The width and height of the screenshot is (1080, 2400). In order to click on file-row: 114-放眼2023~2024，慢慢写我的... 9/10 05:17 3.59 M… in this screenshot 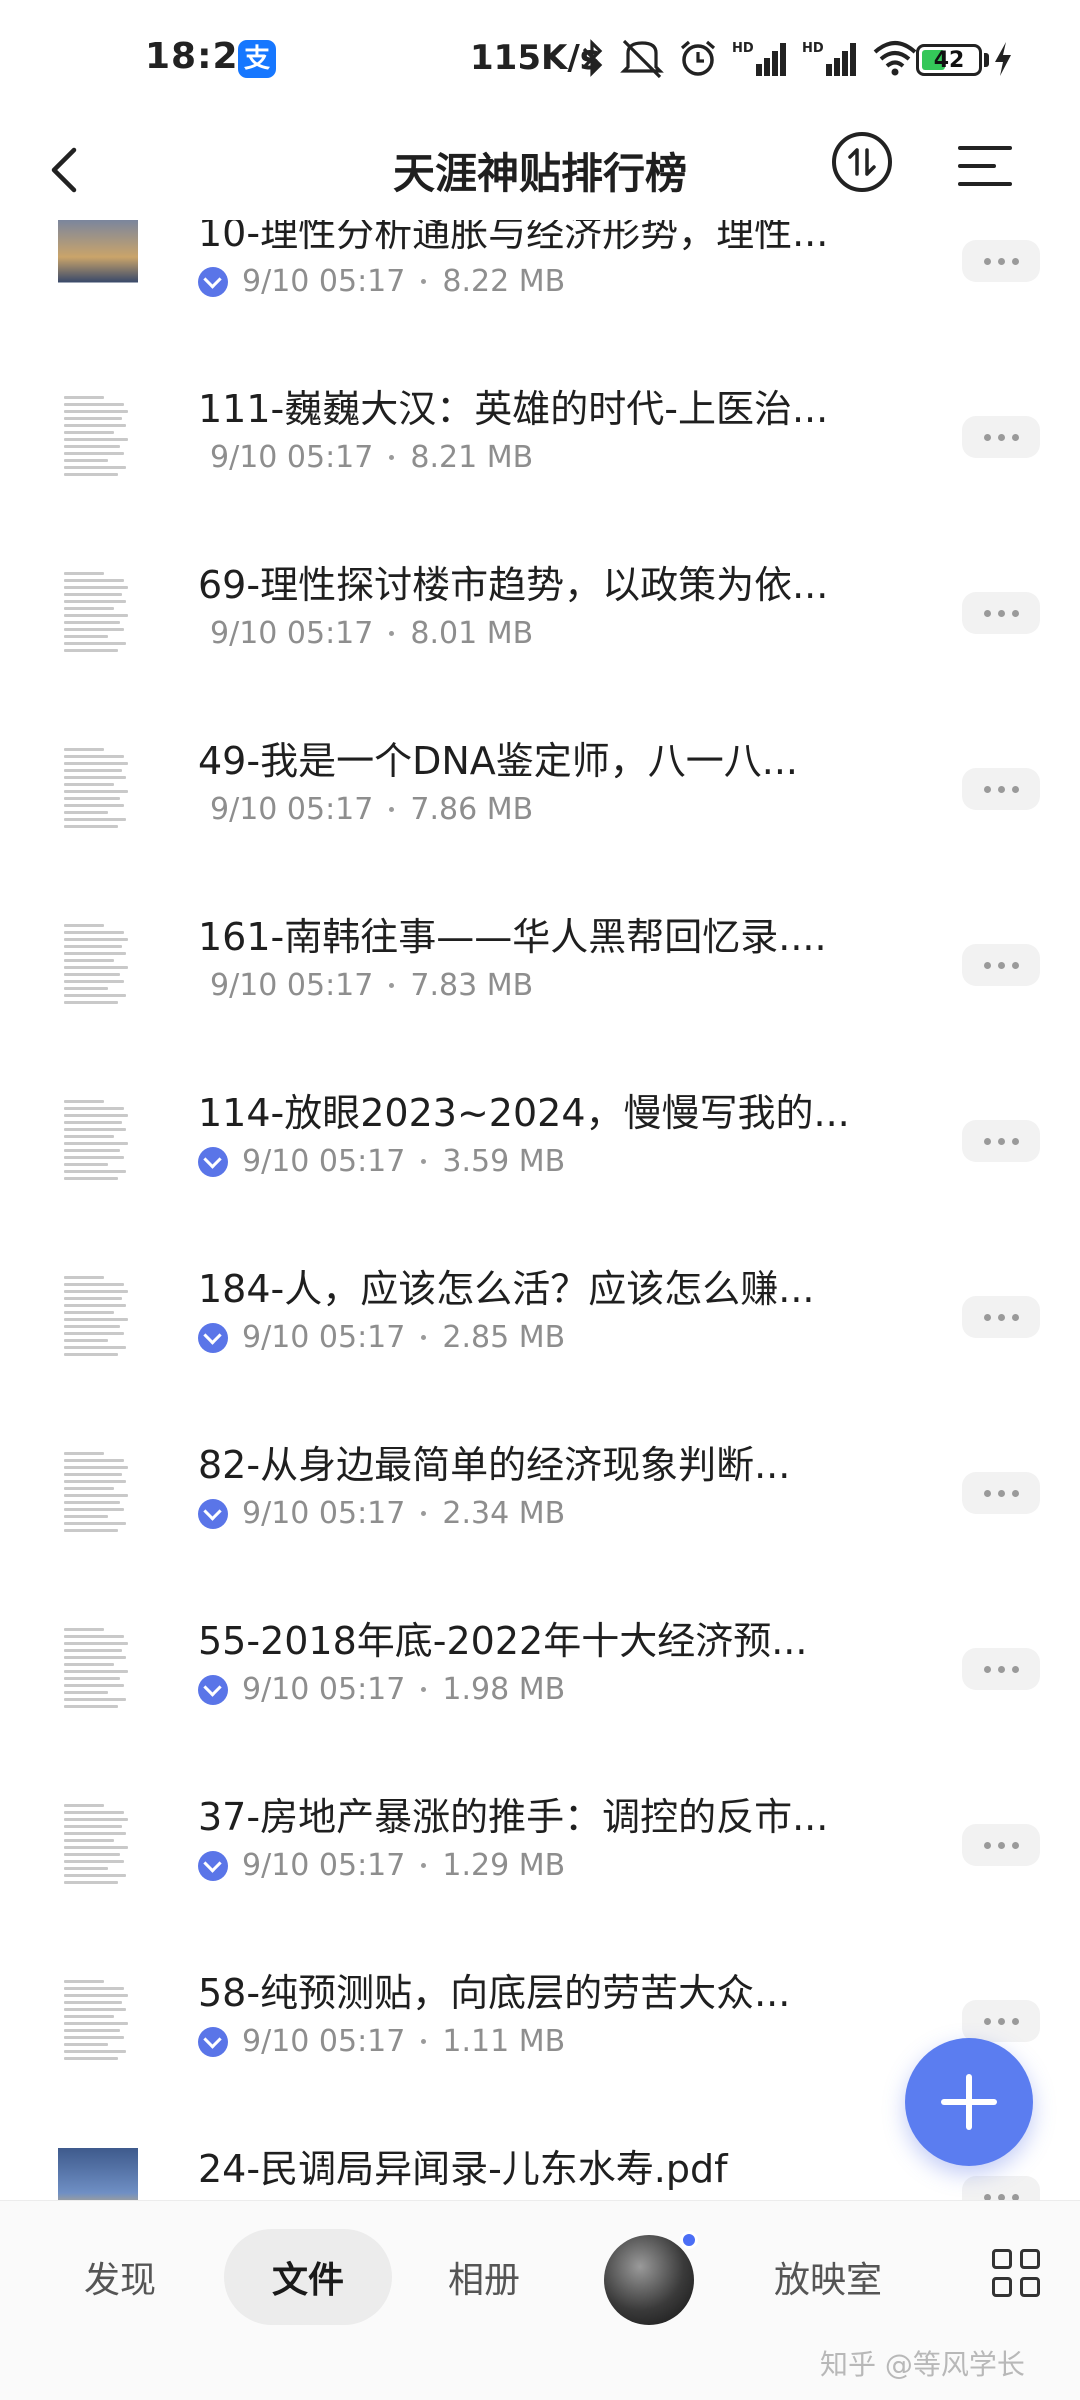, I will do `click(540, 1140)`.